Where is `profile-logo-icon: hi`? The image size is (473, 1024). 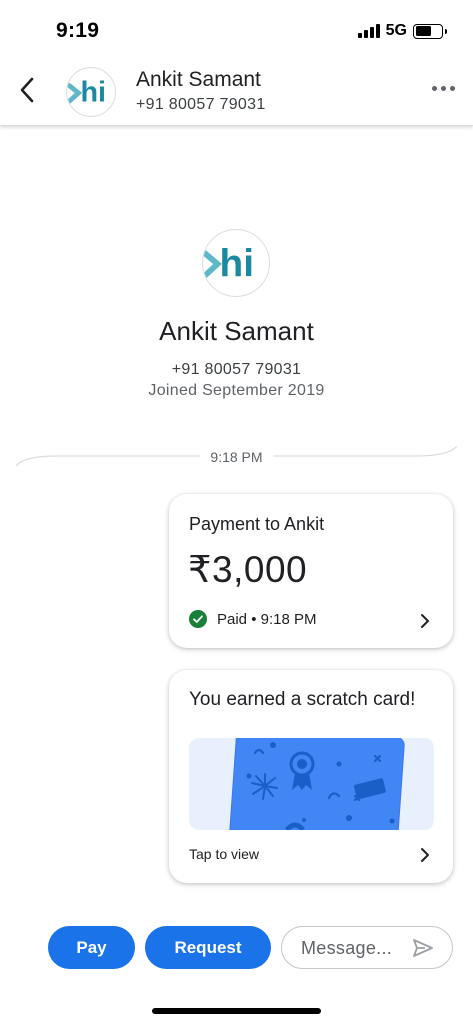 profile-logo-icon: hi is located at coordinates (229, 264).